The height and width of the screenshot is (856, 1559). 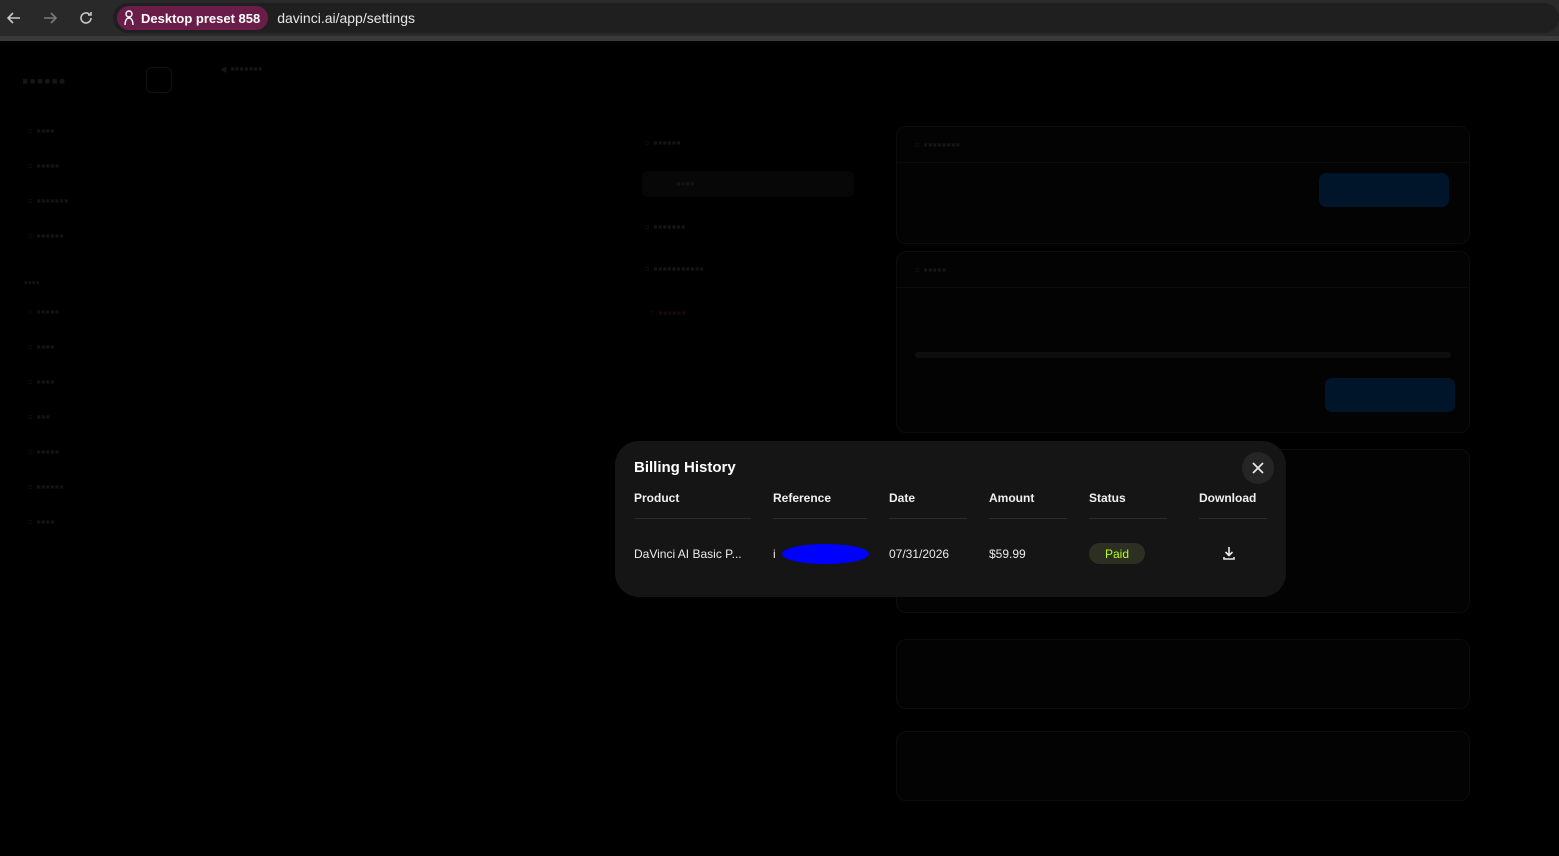 I want to click on column-header-status: Status, so click(x=1107, y=498).